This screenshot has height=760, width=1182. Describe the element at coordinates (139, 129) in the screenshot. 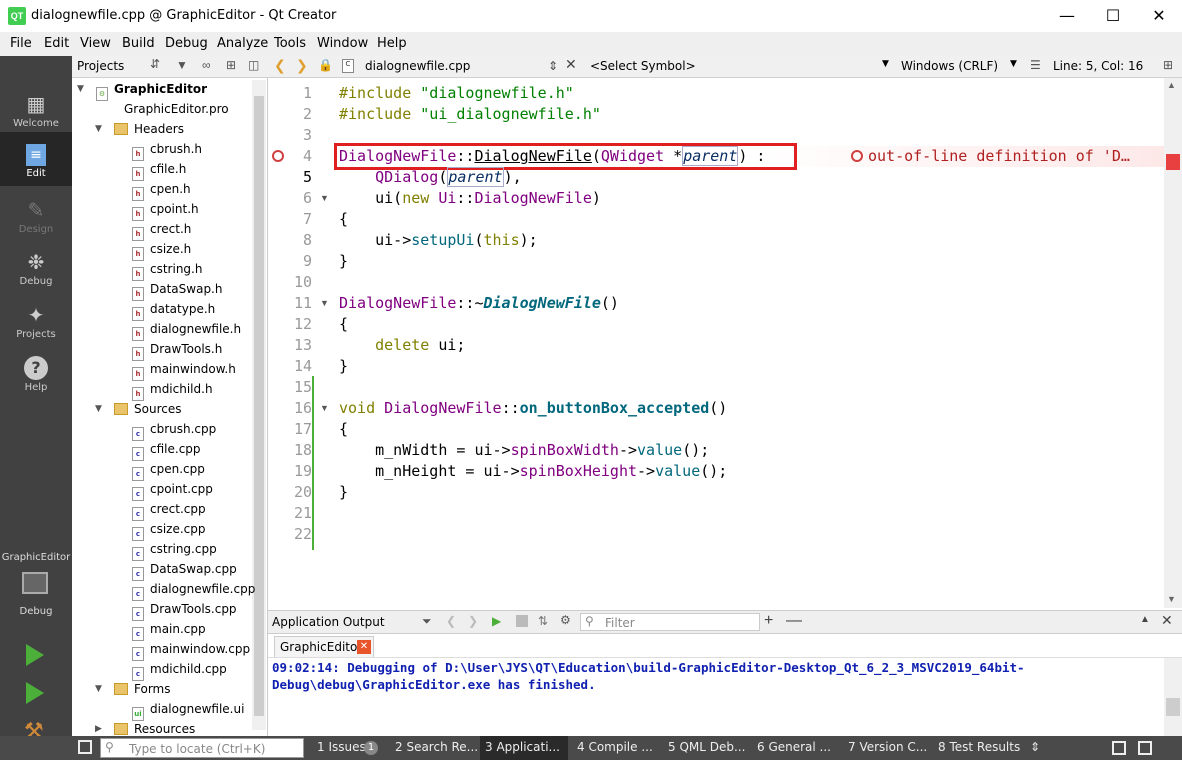

I see `tree-folder-headers: ▼ Headers` at that location.